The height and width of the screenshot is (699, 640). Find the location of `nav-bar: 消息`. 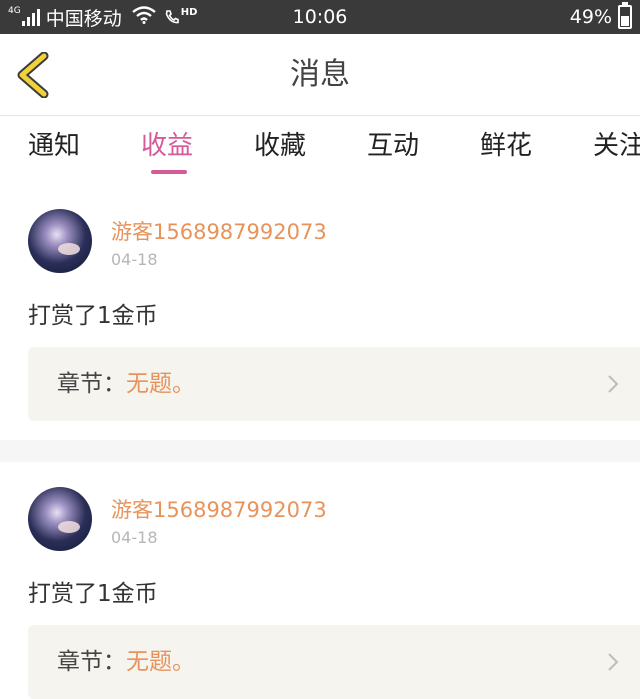

nav-bar: 消息 is located at coordinates (320, 75).